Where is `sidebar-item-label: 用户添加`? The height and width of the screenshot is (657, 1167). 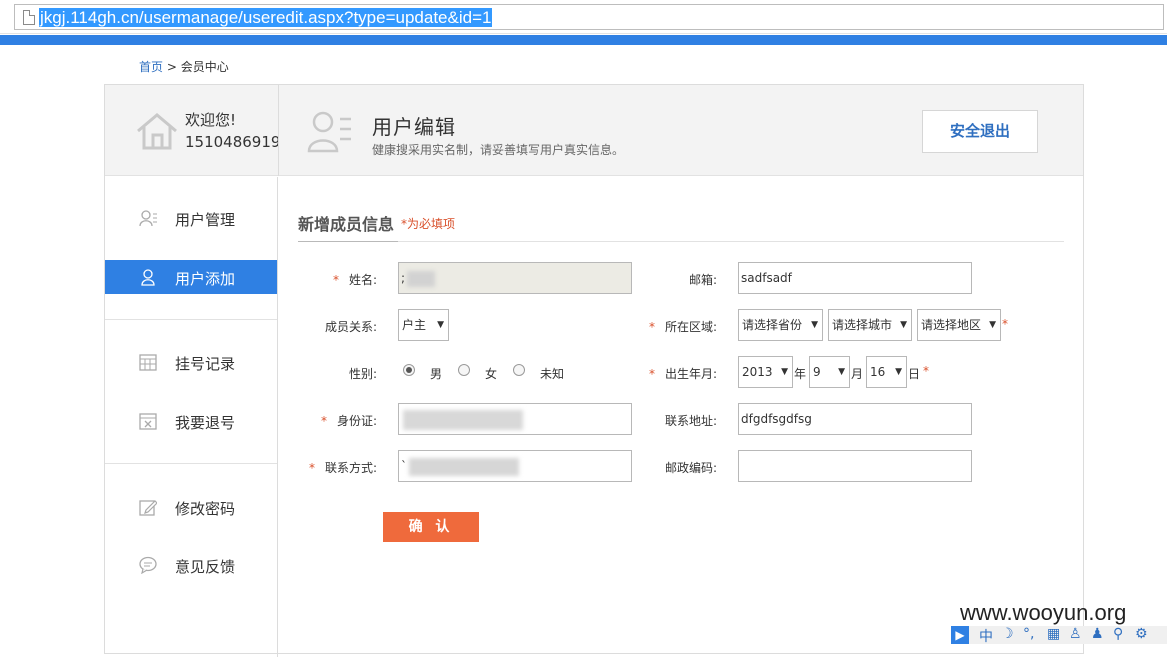
sidebar-item-label: 用户添加 is located at coordinates (205, 279).